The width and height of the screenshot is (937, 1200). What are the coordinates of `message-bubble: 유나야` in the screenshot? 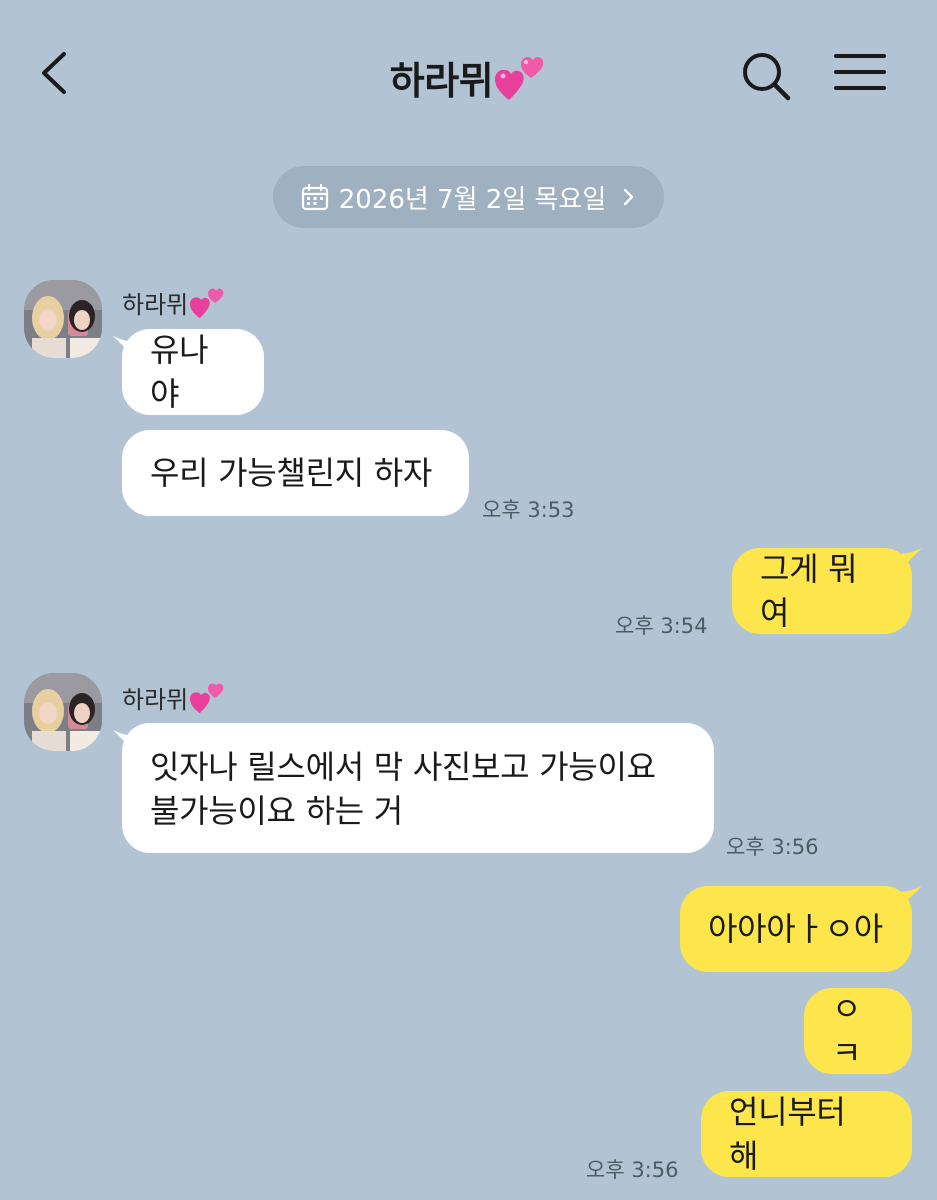 It's located at (193, 372).